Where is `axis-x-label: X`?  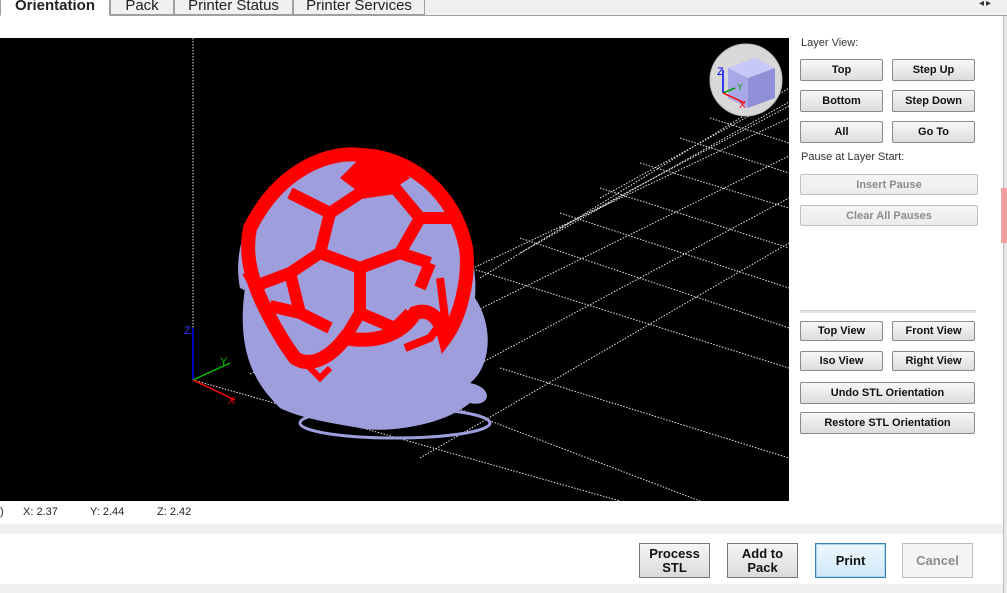 axis-x-label: X is located at coordinates (232, 401).